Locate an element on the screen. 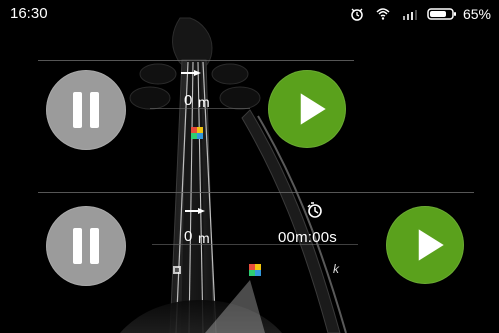 This screenshot has height=333, width=499. alarm-icon is located at coordinates (357, 14).